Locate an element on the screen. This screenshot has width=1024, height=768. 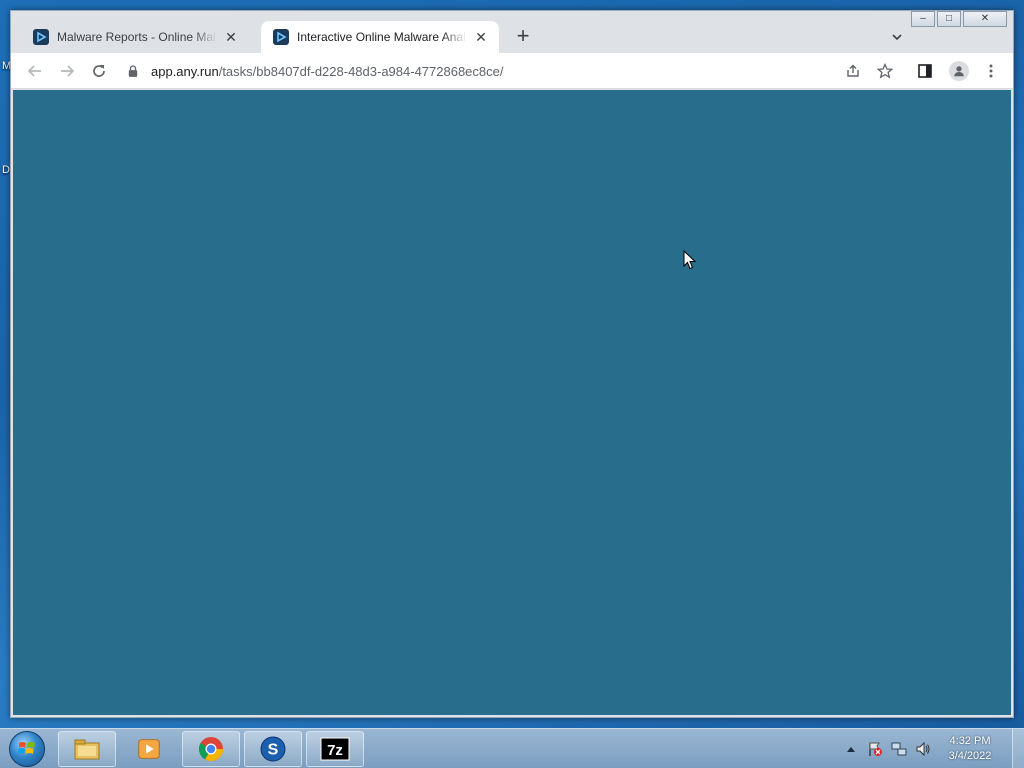
profile-avatar-icon is located at coordinates (959, 71).